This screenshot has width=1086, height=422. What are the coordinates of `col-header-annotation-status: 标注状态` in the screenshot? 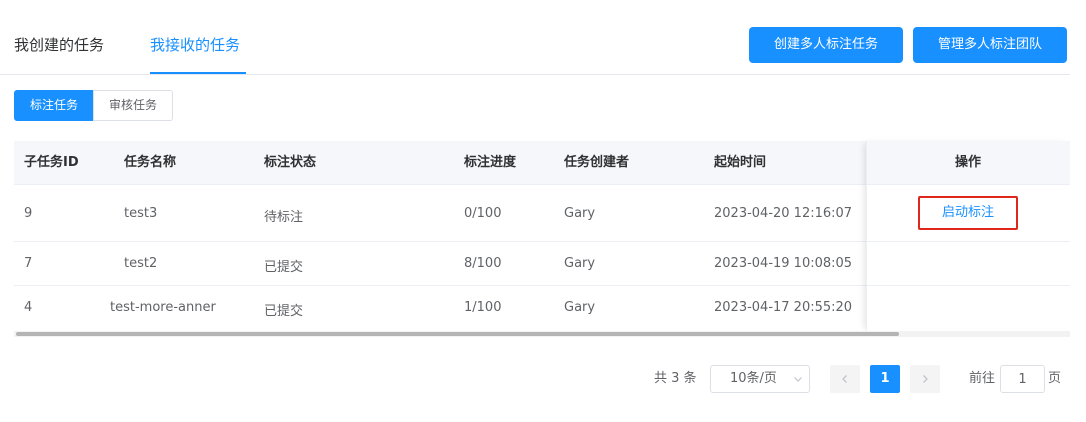 It's located at (290, 162).